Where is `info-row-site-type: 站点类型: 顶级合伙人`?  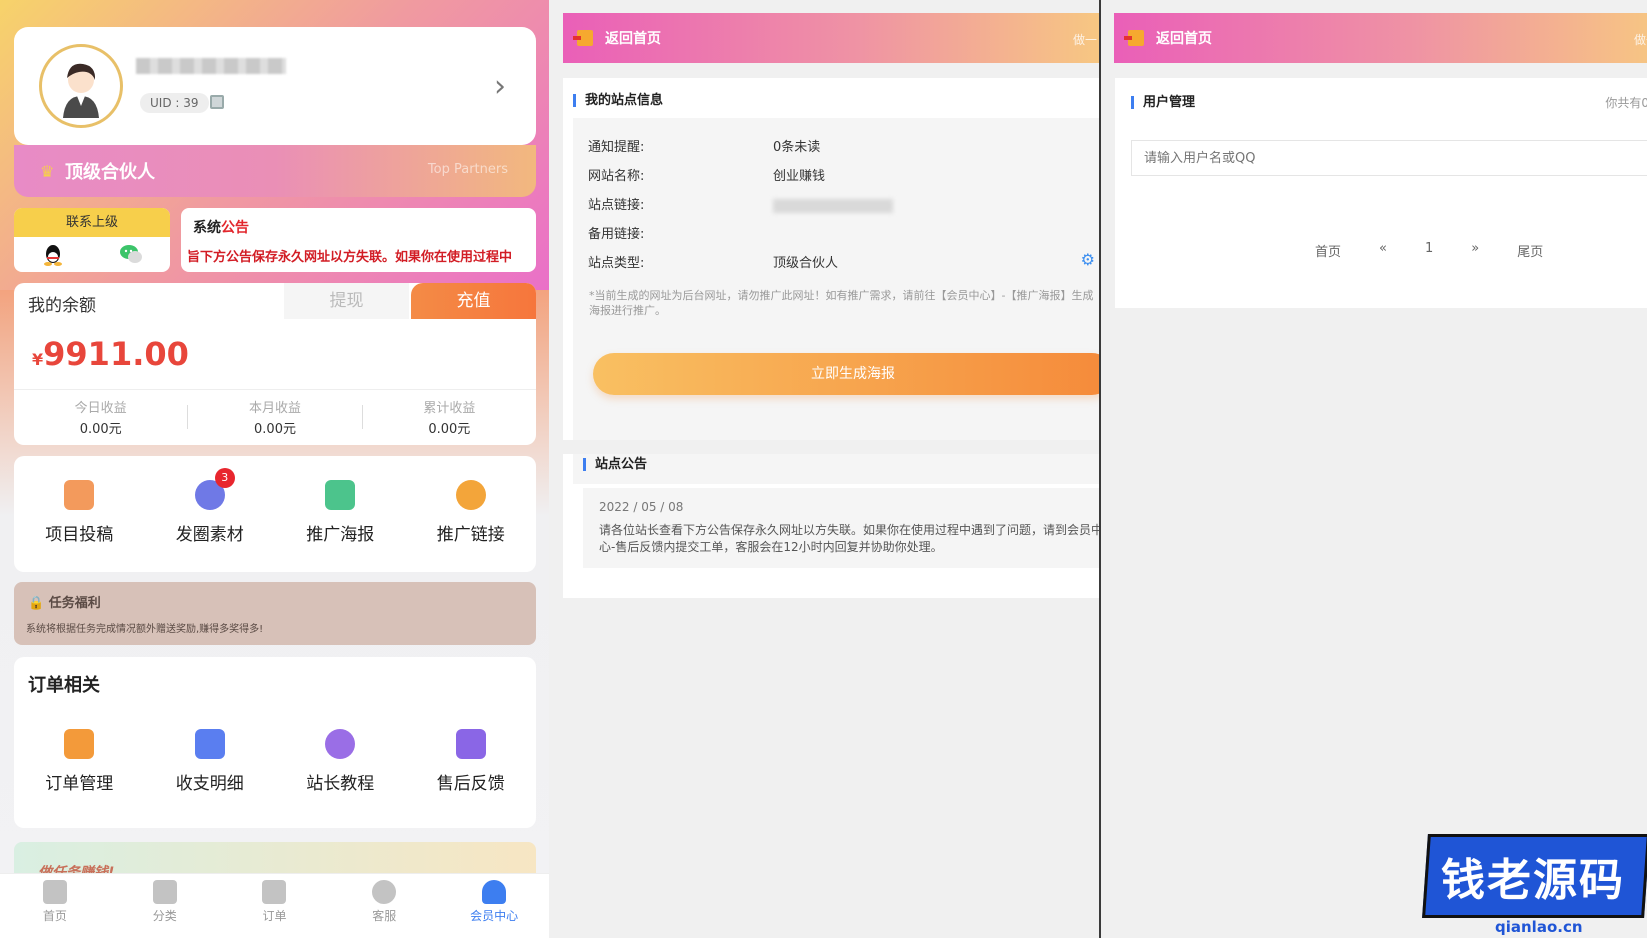 info-row-site-type: 站点类型: 顶级合伙人 is located at coordinates (713, 261).